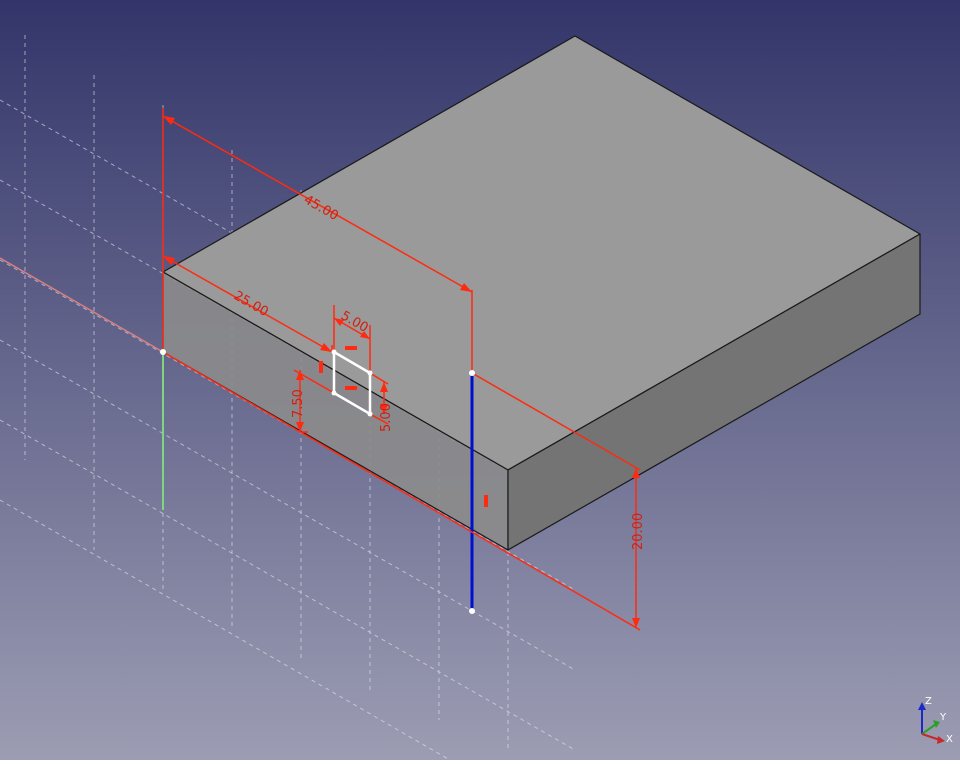  I want to click on axis-label-x: X, so click(949, 739).